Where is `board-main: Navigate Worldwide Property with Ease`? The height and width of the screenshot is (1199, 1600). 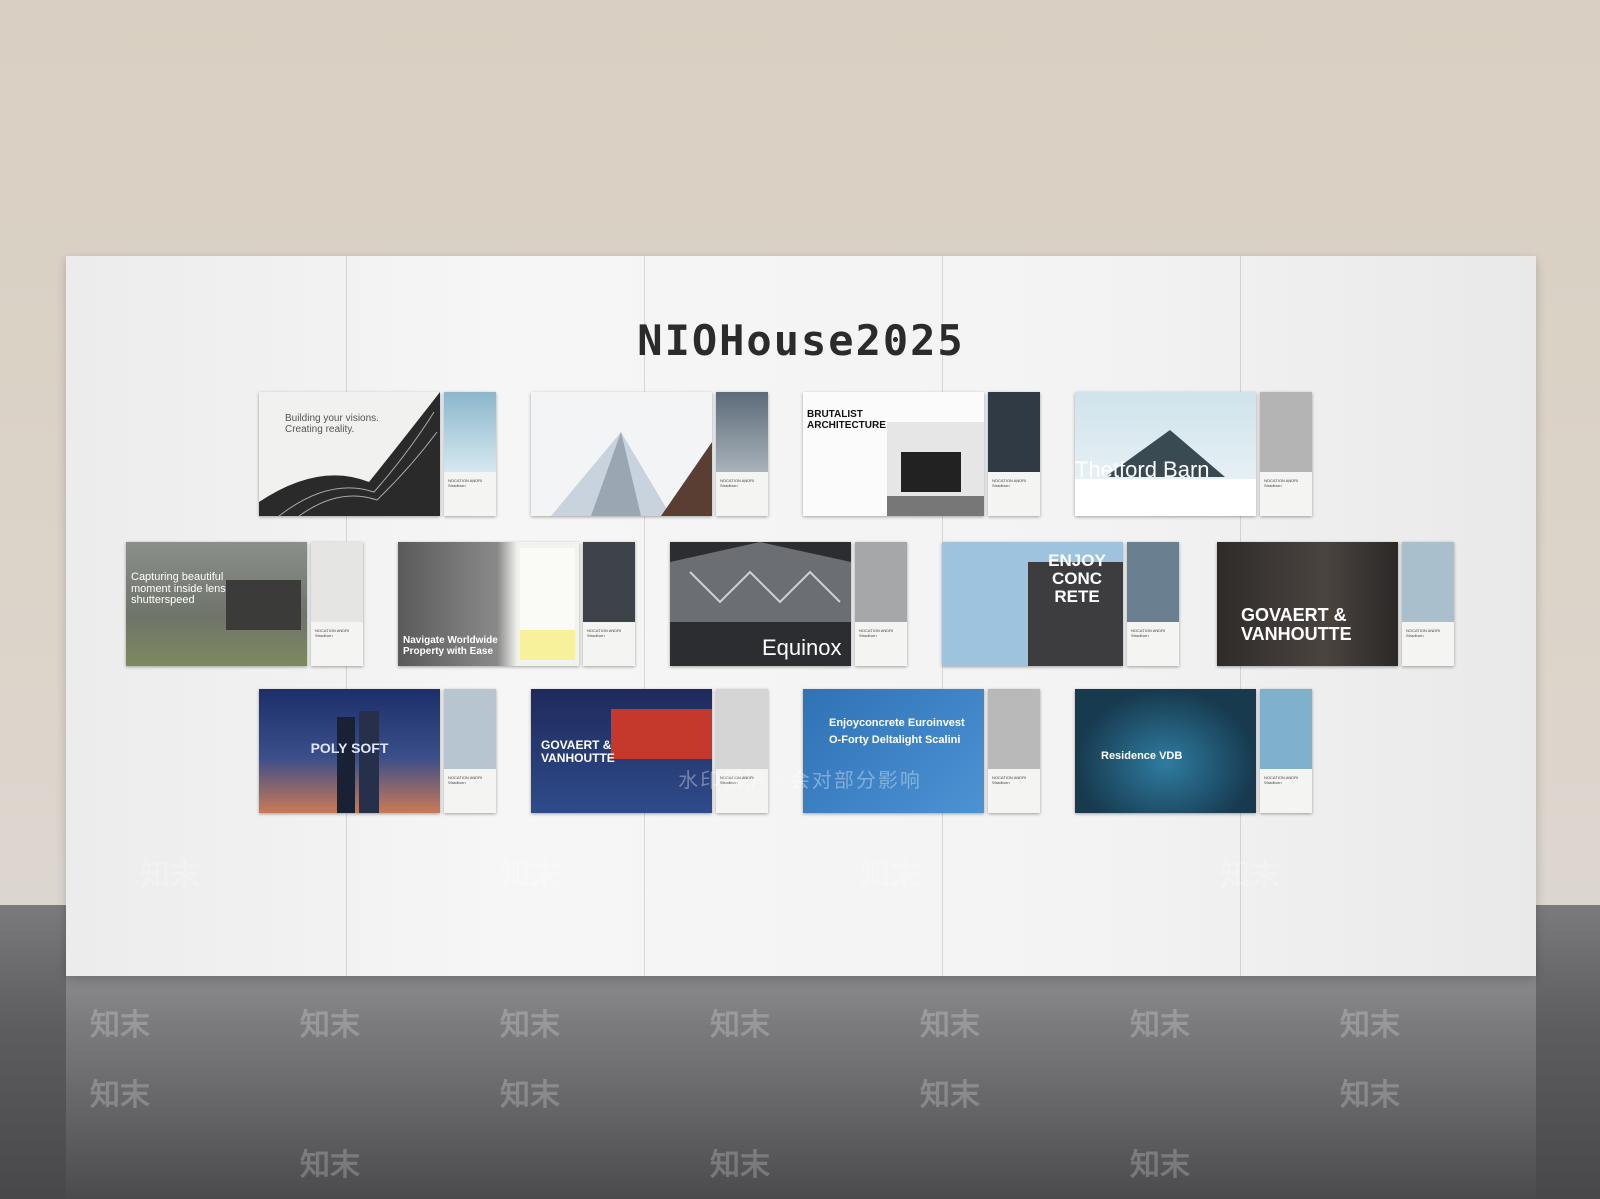
board-main: Navigate Worldwide Property with Ease is located at coordinates (488, 604).